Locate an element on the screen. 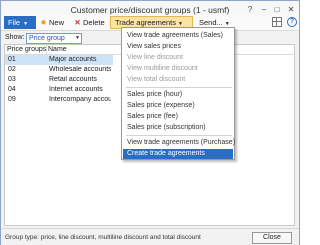 This screenshot has width=320, height=245. cell-name: Wholesale accounts is located at coordinates (80, 69).